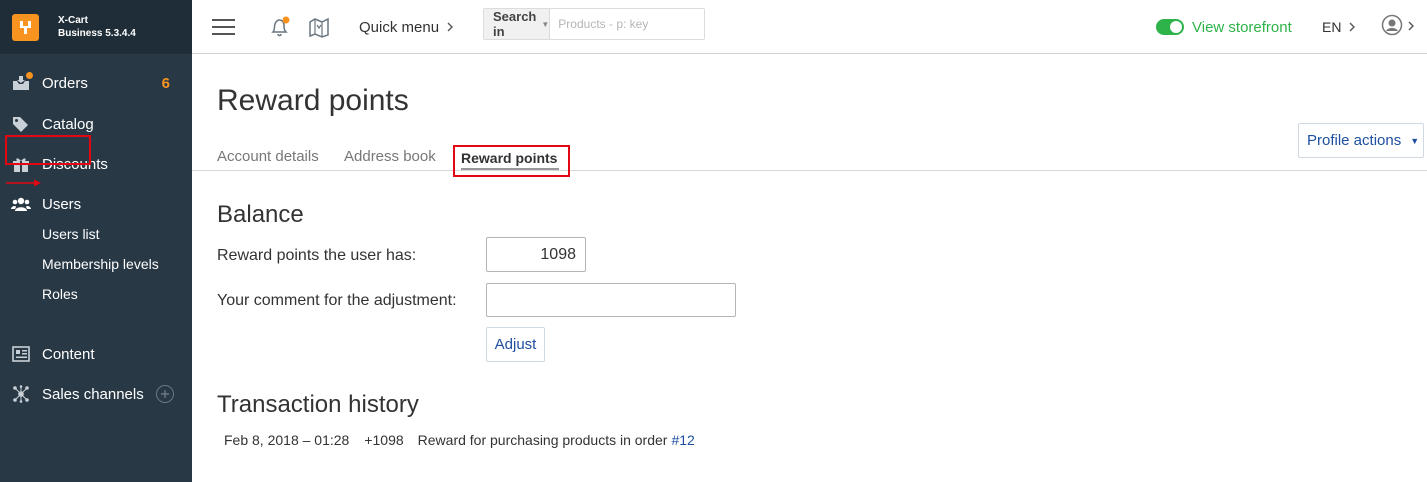  I want to click on brand-name: X-Cart, so click(73, 20).